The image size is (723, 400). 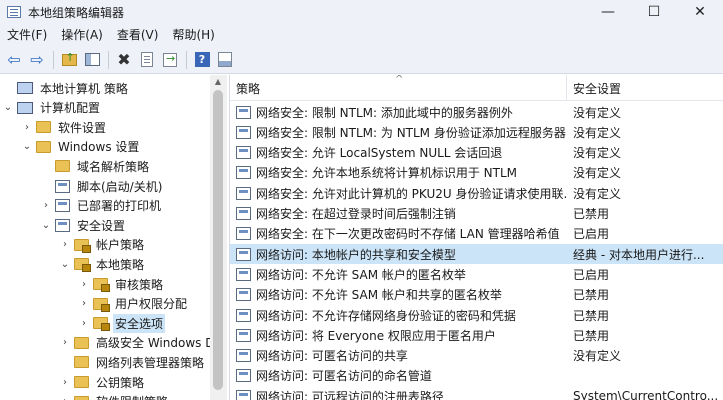 I want to click on tree-item: › 安全选项, so click(x=122, y=323).